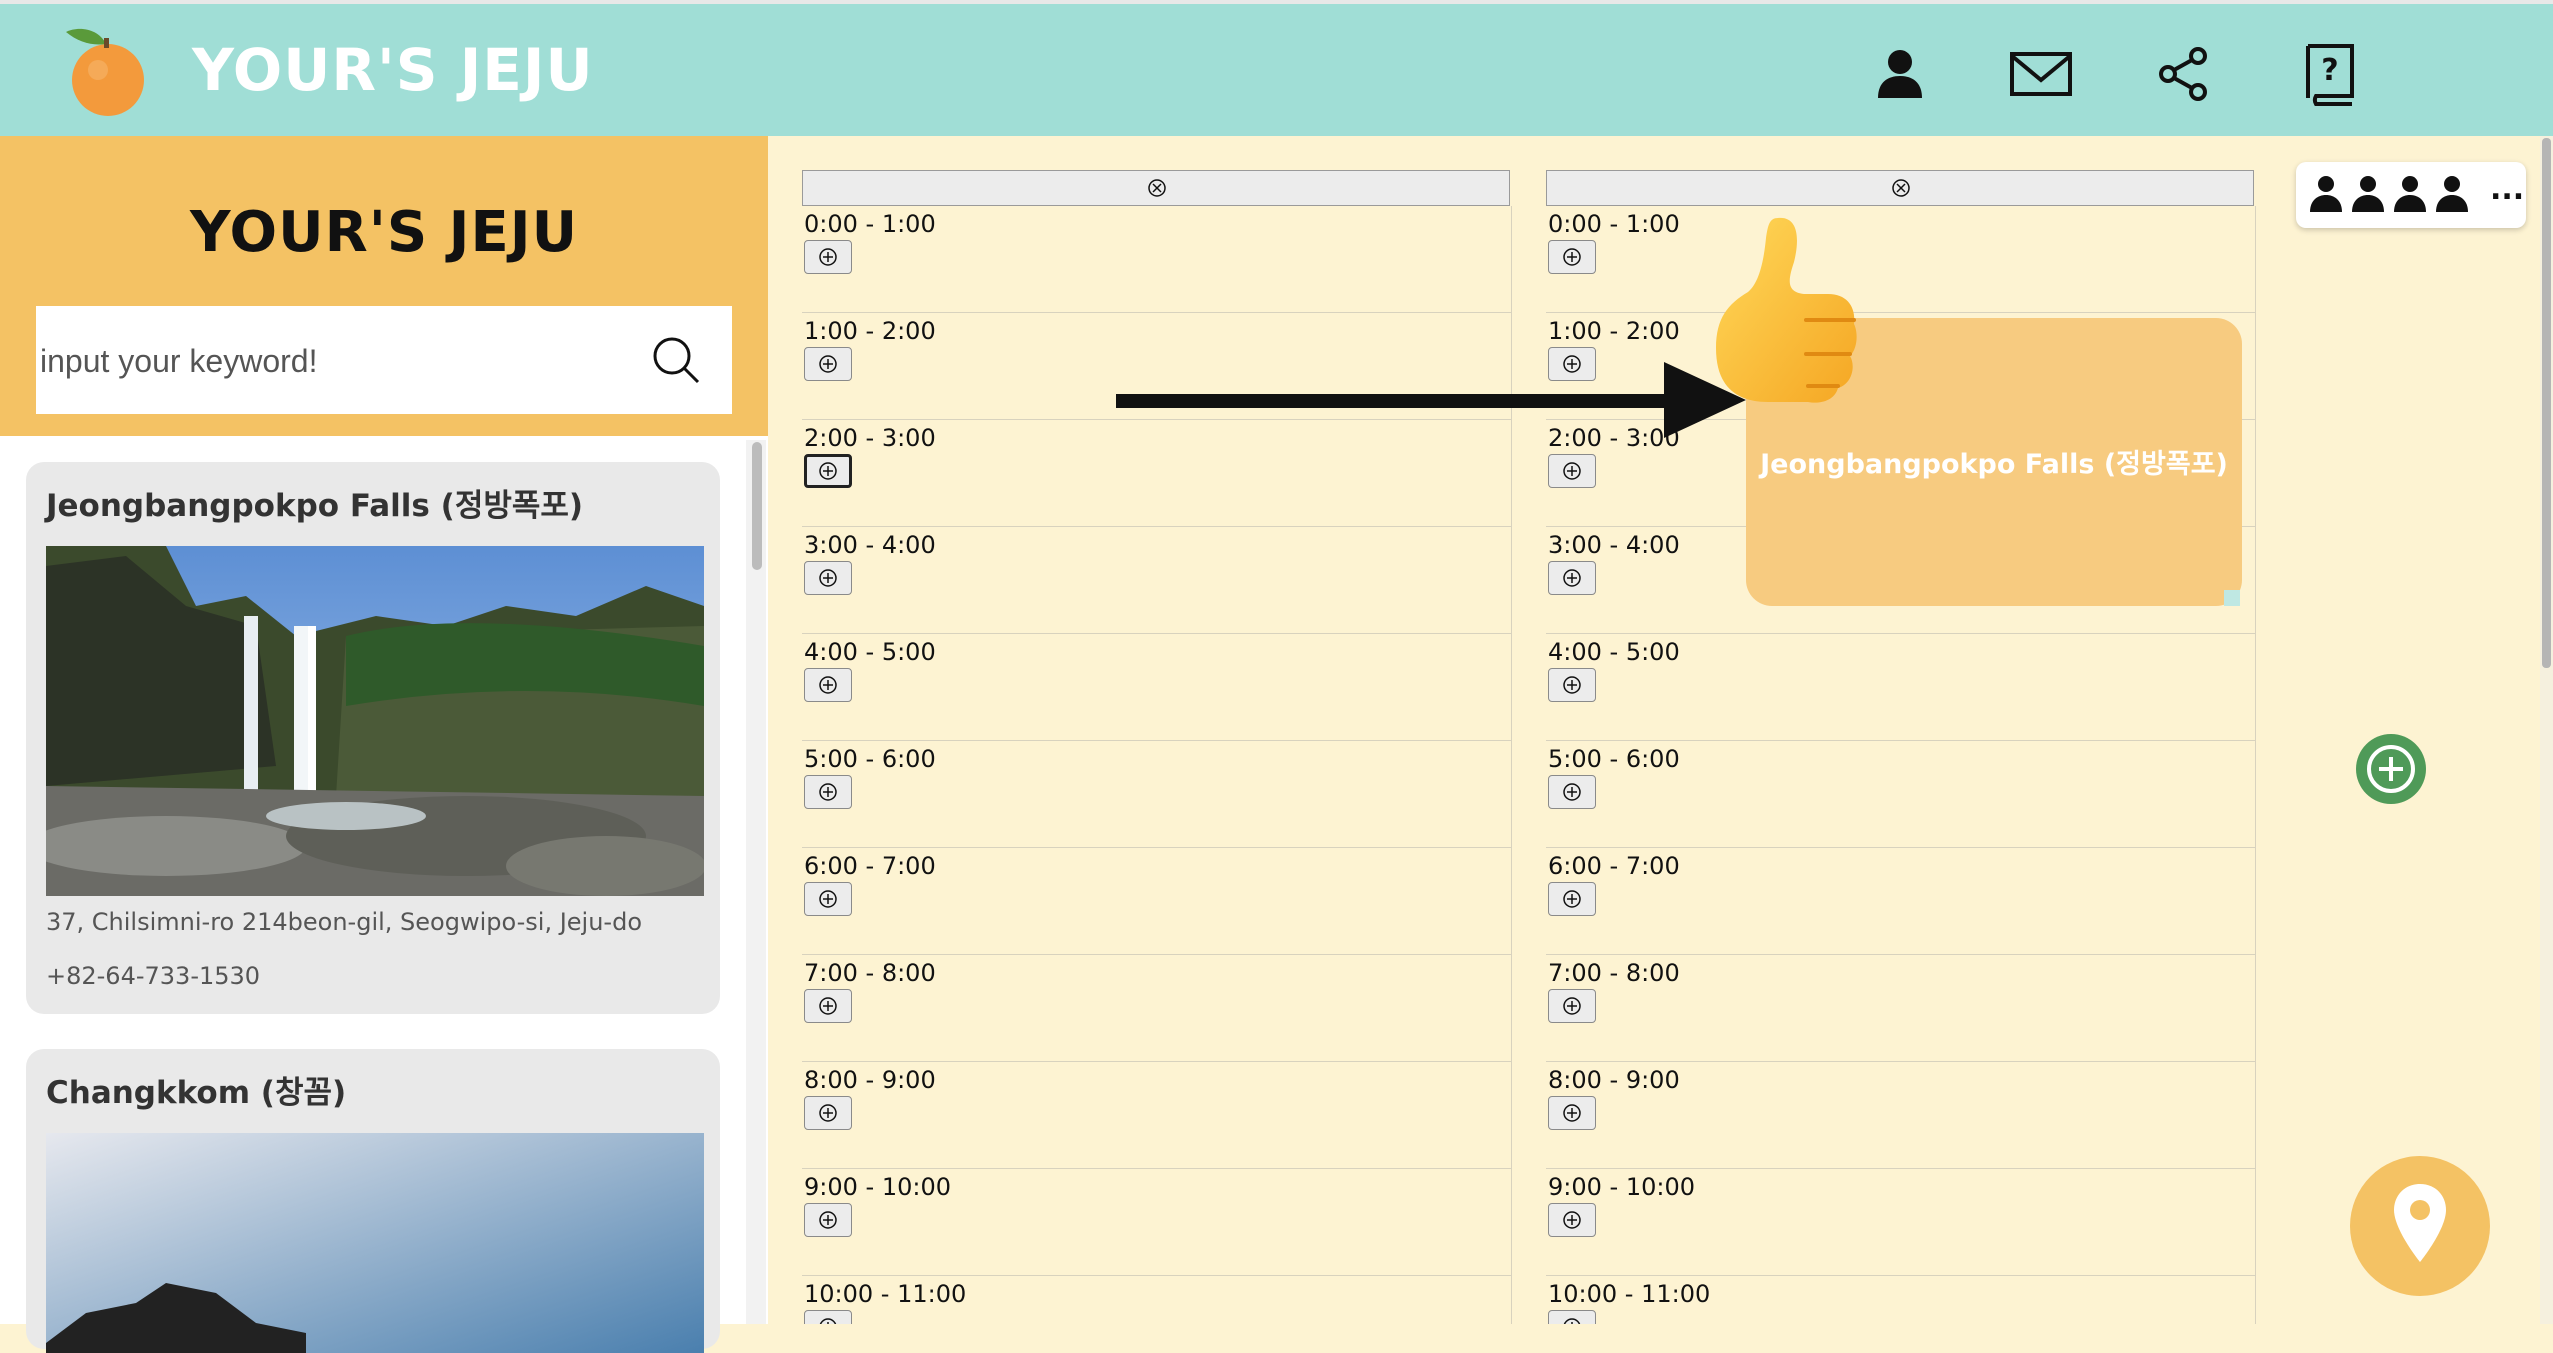 The width and height of the screenshot is (2553, 1353). I want to click on user-icon, so click(1900, 74).